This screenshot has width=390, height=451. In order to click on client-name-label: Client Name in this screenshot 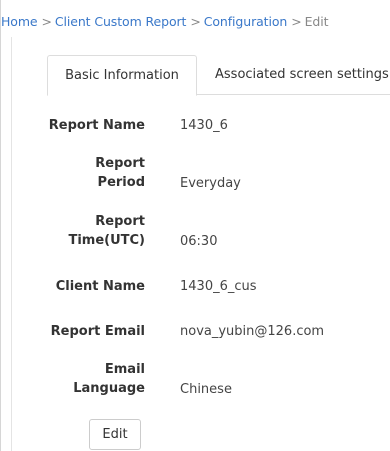, I will do `click(77, 286)`.